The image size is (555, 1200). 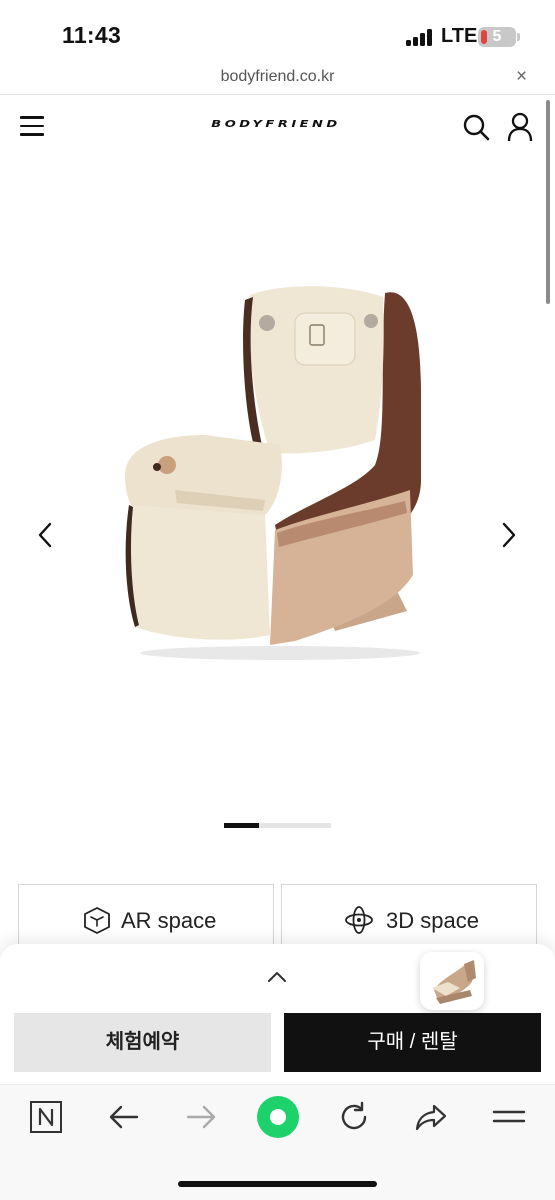 What do you see at coordinates (32, 126) in the screenshot?
I see `hamburger-menu-icon` at bounding box center [32, 126].